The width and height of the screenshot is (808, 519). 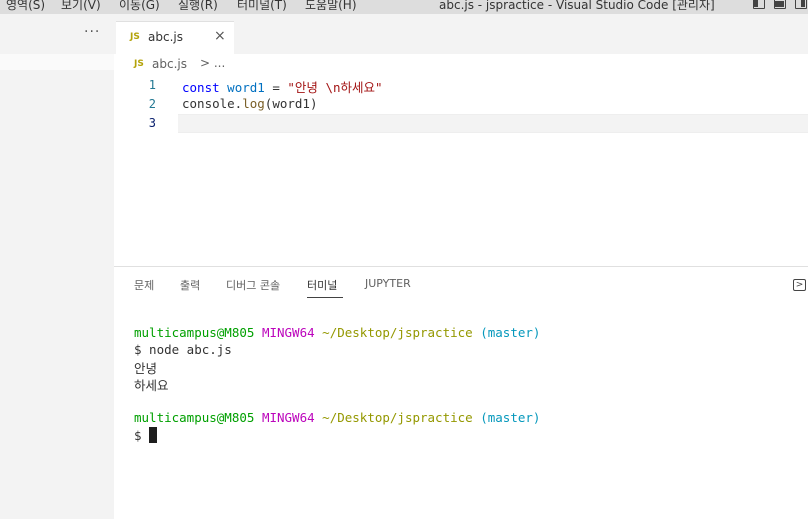 I want to click on terminal-command: $ node abc.js, so click(x=183, y=349).